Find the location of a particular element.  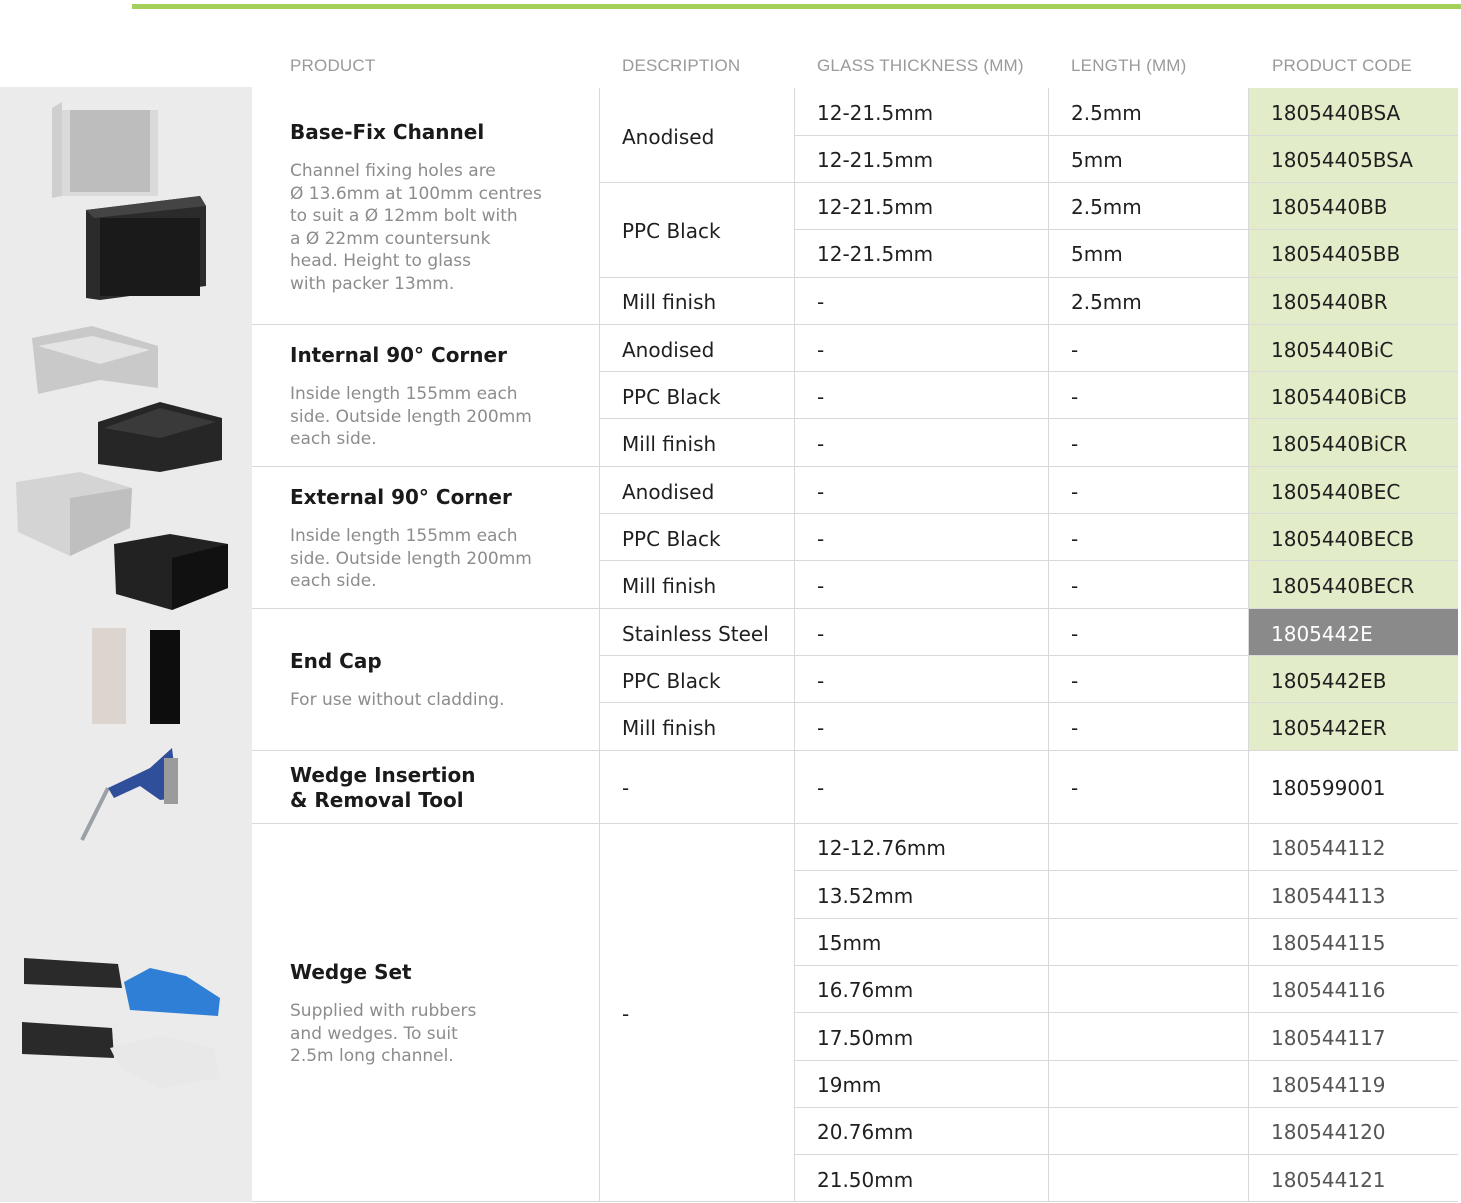

product-name-end-cap: End Cap is located at coordinates (336, 661).